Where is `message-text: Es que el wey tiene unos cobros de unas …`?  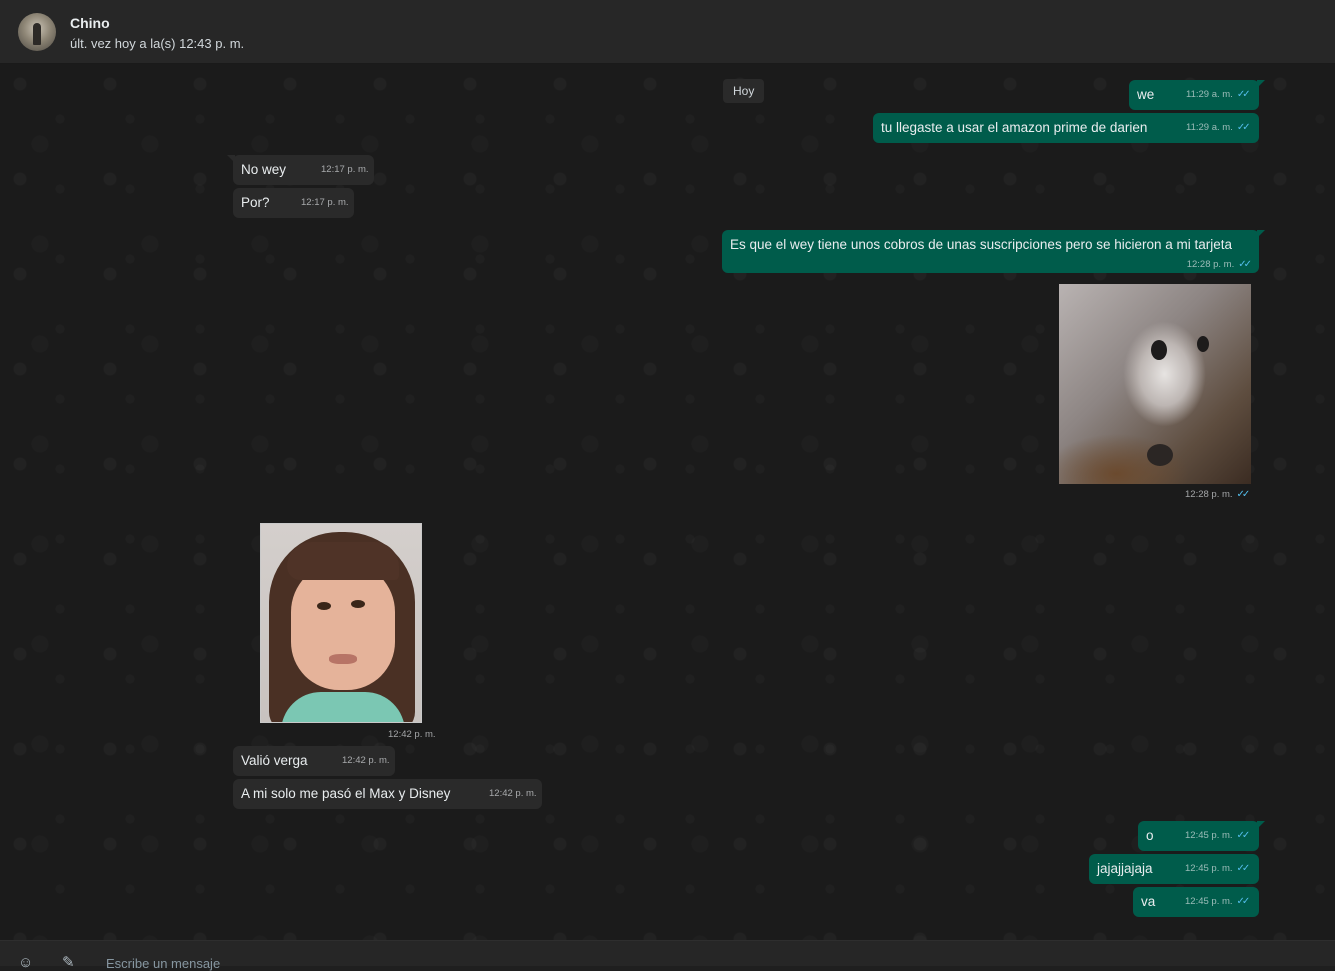
message-text: Es que el wey tiene unos cobros de unas … is located at coordinates (981, 244).